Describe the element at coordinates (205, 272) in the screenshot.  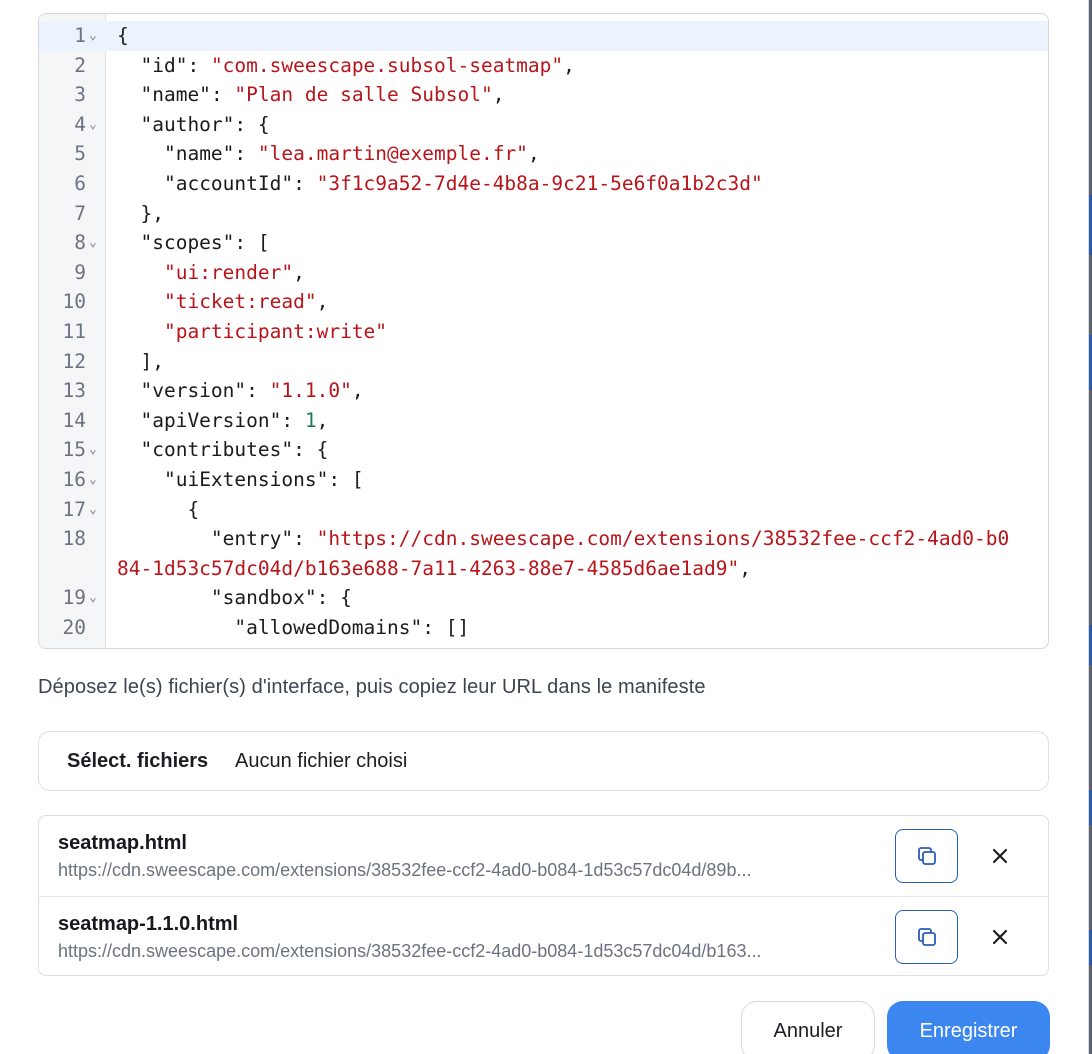
I see `code-token: "ui:render"` at that location.